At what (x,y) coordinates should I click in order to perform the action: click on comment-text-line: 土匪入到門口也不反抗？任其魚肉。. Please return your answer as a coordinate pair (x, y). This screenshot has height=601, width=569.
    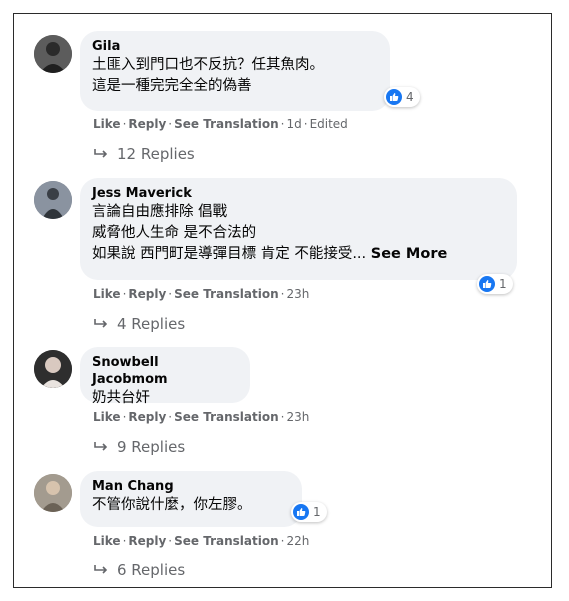
    Looking at the image, I should click on (208, 65).